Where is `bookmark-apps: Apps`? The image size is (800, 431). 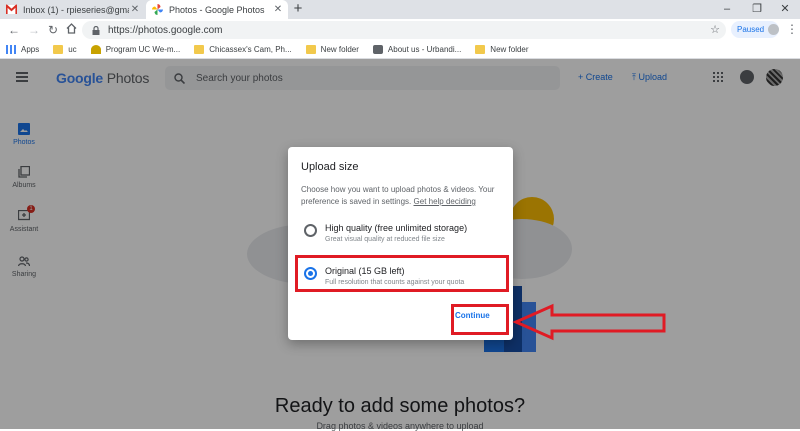
bookmark-apps: Apps is located at coordinates (22, 49).